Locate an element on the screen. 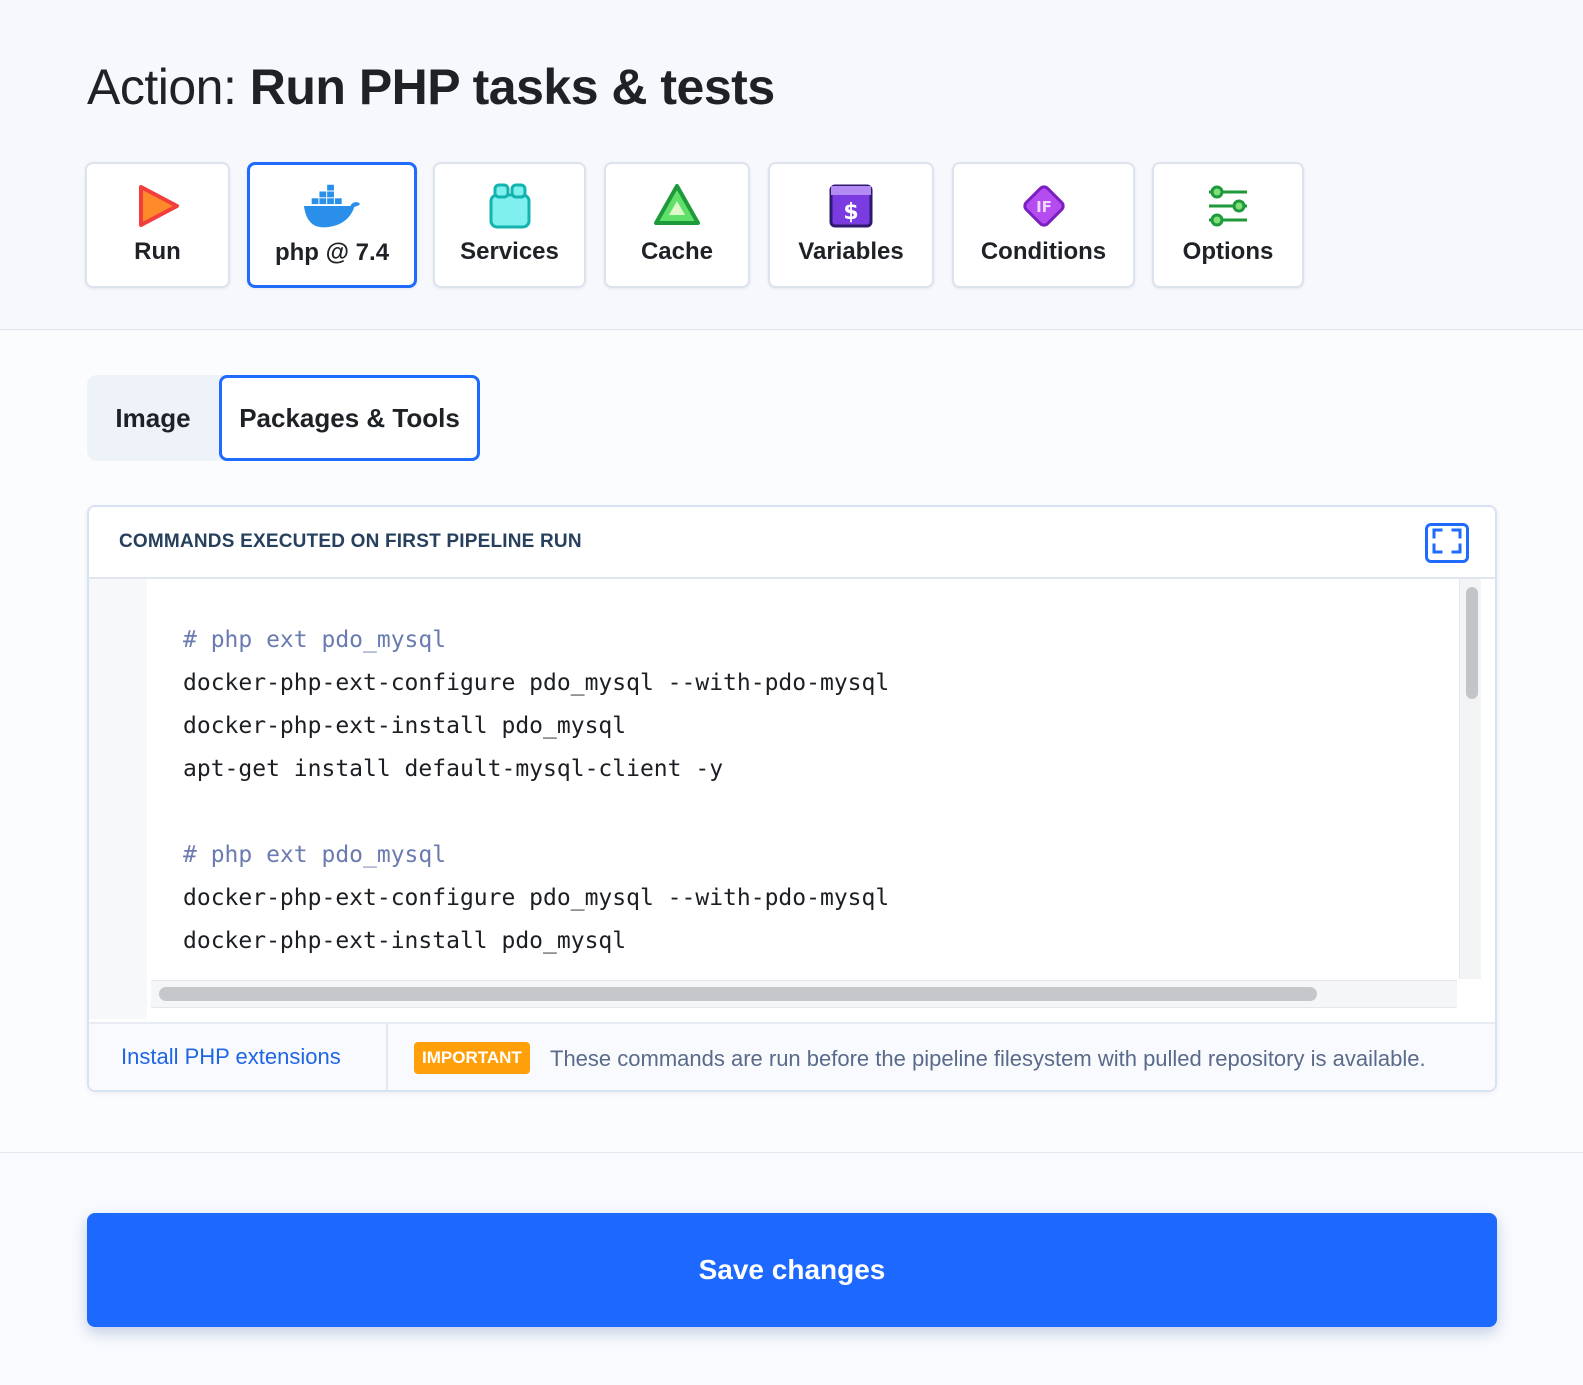 The height and width of the screenshot is (1385, 1583). page-title: Action: Run PHP tasks & tests is located at coordinates (431, 87).